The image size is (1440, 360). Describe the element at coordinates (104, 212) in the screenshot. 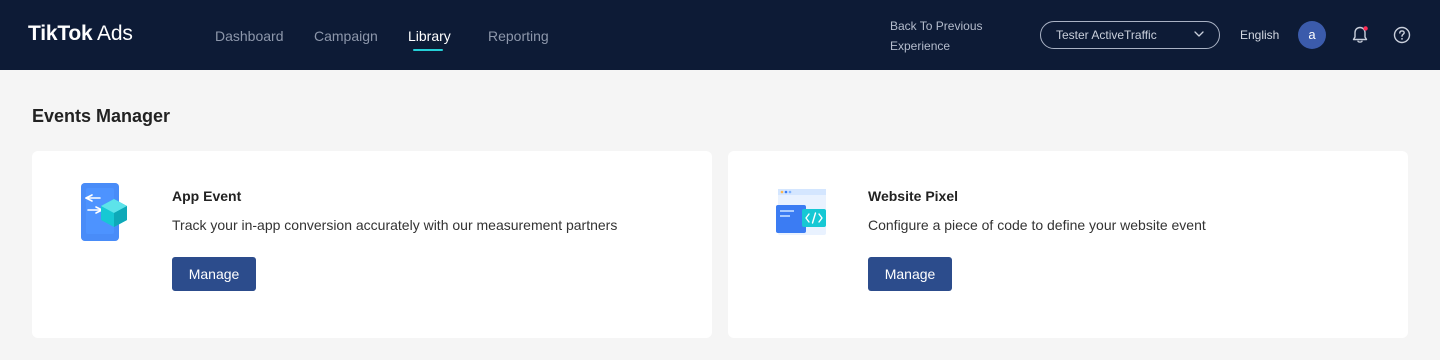

I see `app-event-illustration-icon` at that location.